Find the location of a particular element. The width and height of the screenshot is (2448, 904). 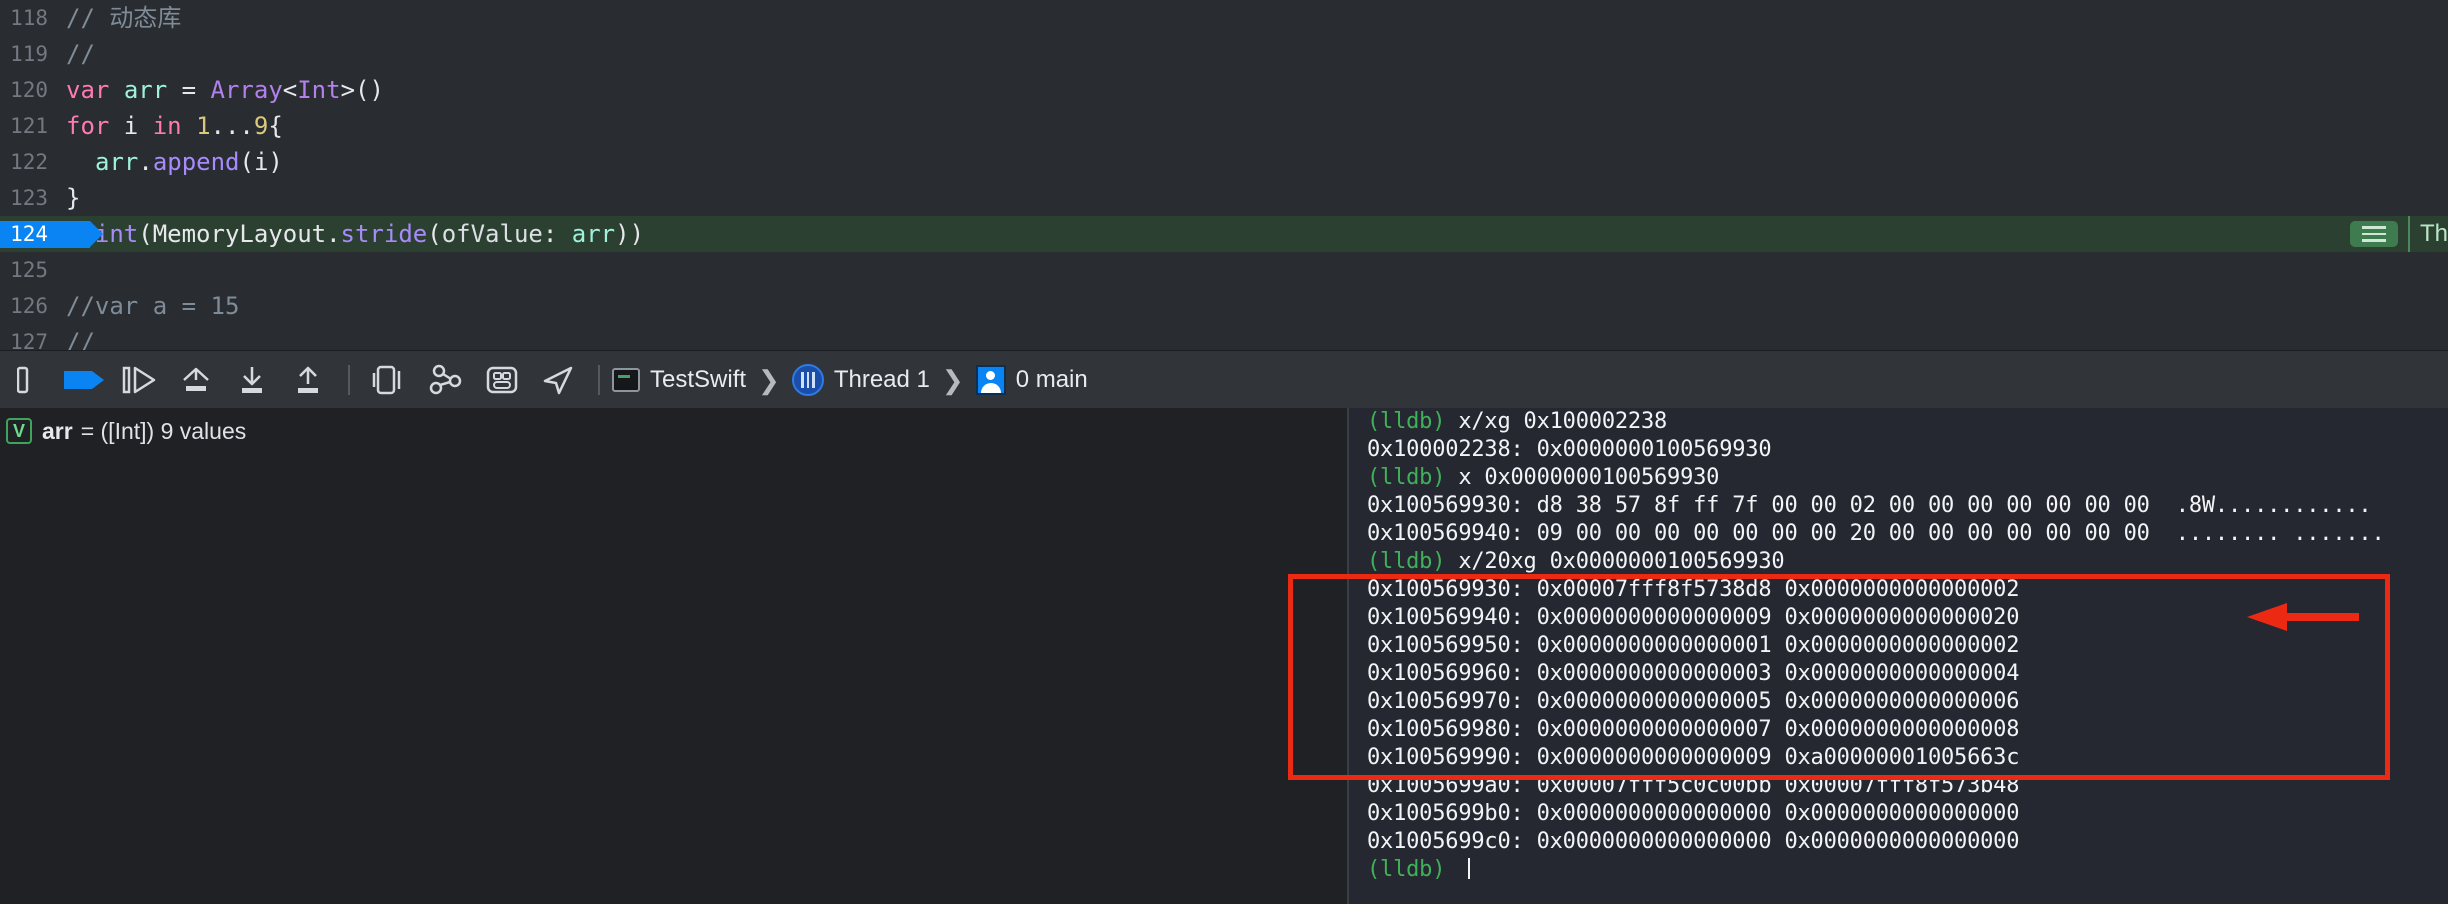

step-over-button is located at coordinates (196, 380).